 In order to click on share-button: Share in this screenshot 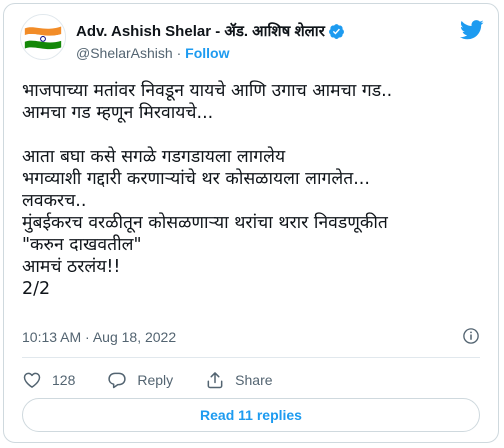, I will do `click(239, 380)`.